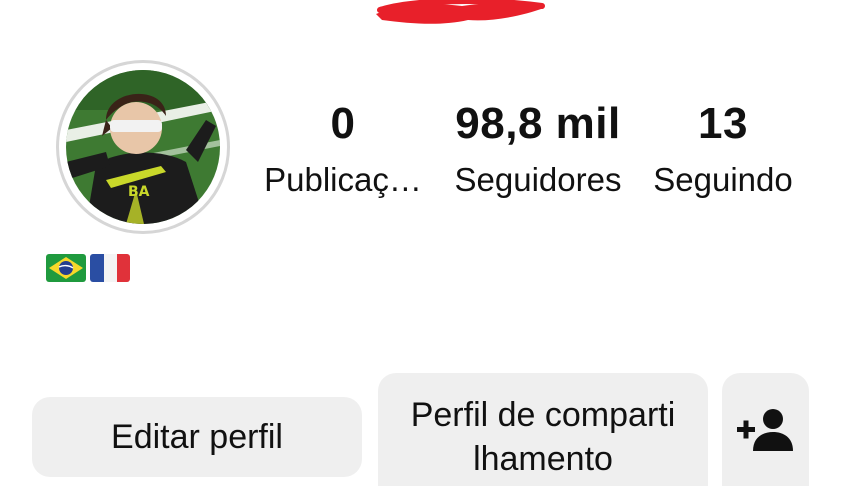 The height and width of the screenshot is (486, 849). What do you see at coordinates (143, 147) in the screenshot?
I see `avatar: BA` at bounding box center [143, 147].